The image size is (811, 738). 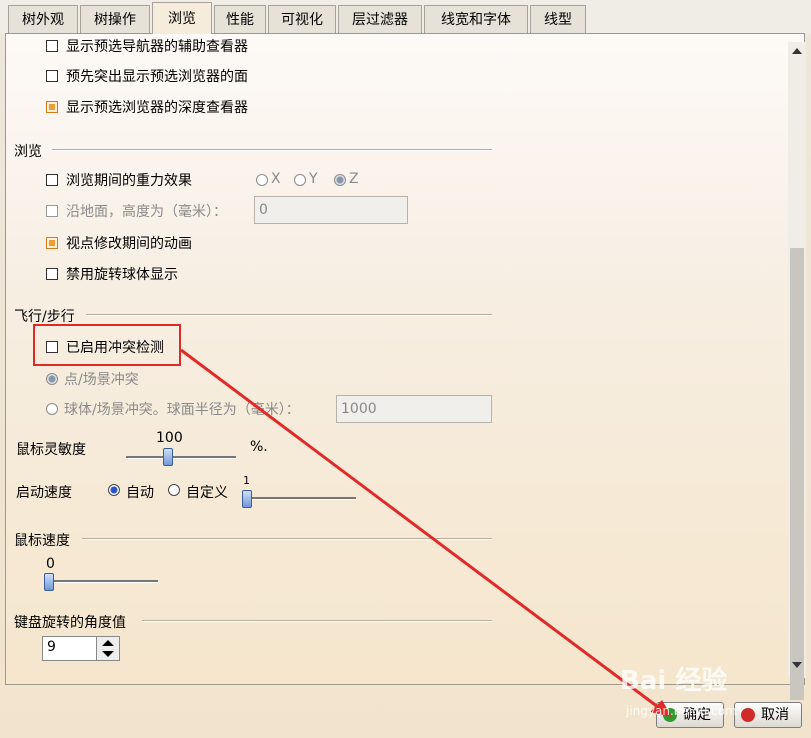 What do you see at coordinates (674, 681) in the screenshot?
I see `watermark-logo: Bai 经验` at bounding box center [674, 681].